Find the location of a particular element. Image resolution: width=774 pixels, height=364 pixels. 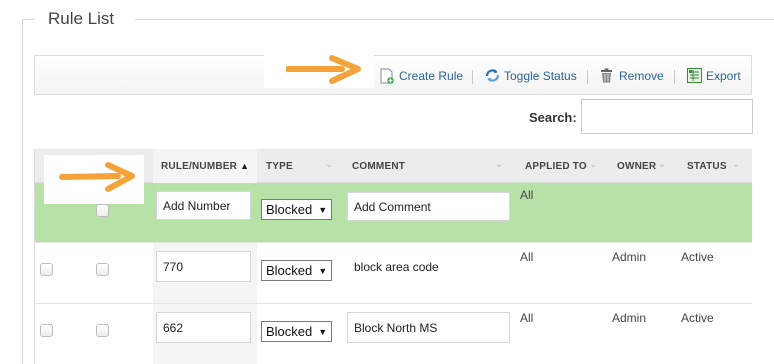

export-button: Export is located at coordinates (714, 75).